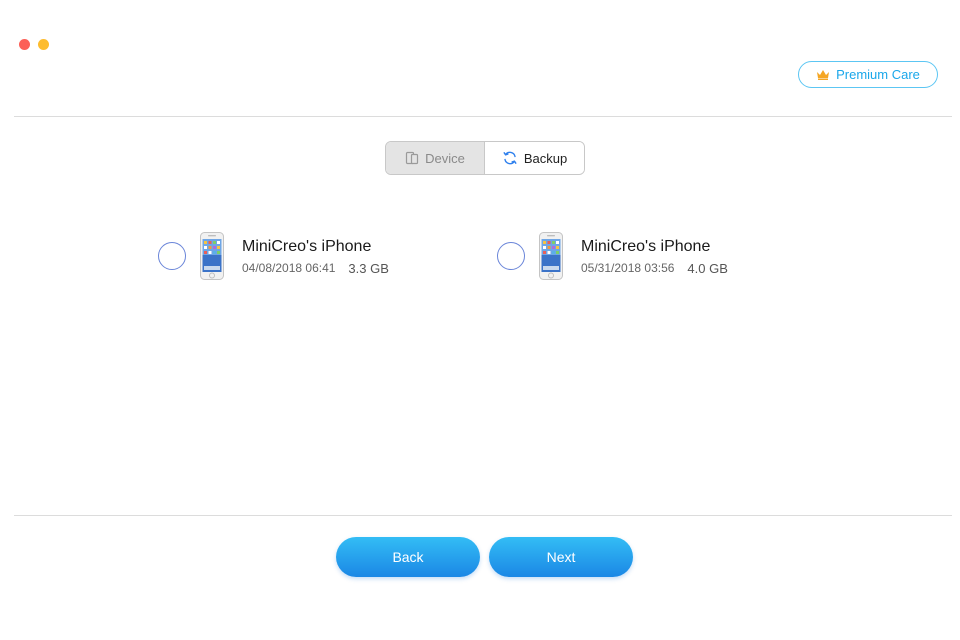  What do you see at coordinates (628, 267) in the screenshot?
I see `backup-date: 05/31/2018 03:56` at bounding box center [628, 267].